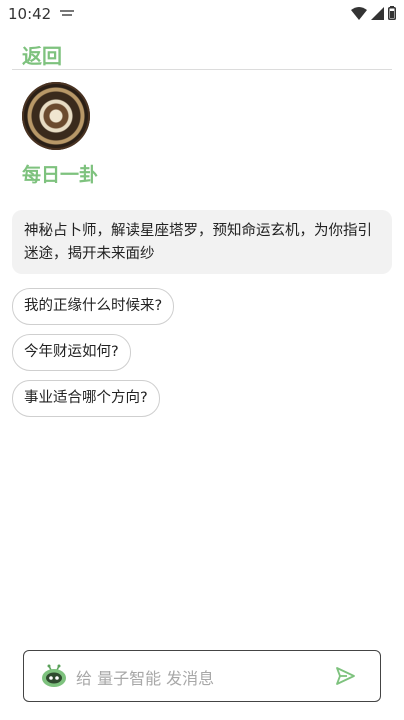 The width and height of the screenshot is (404, 720). Describe the element at coordinates (93, 306) in the screenshot. I see `suggestion-chip: 我的正缘什么时候来?` at that location.